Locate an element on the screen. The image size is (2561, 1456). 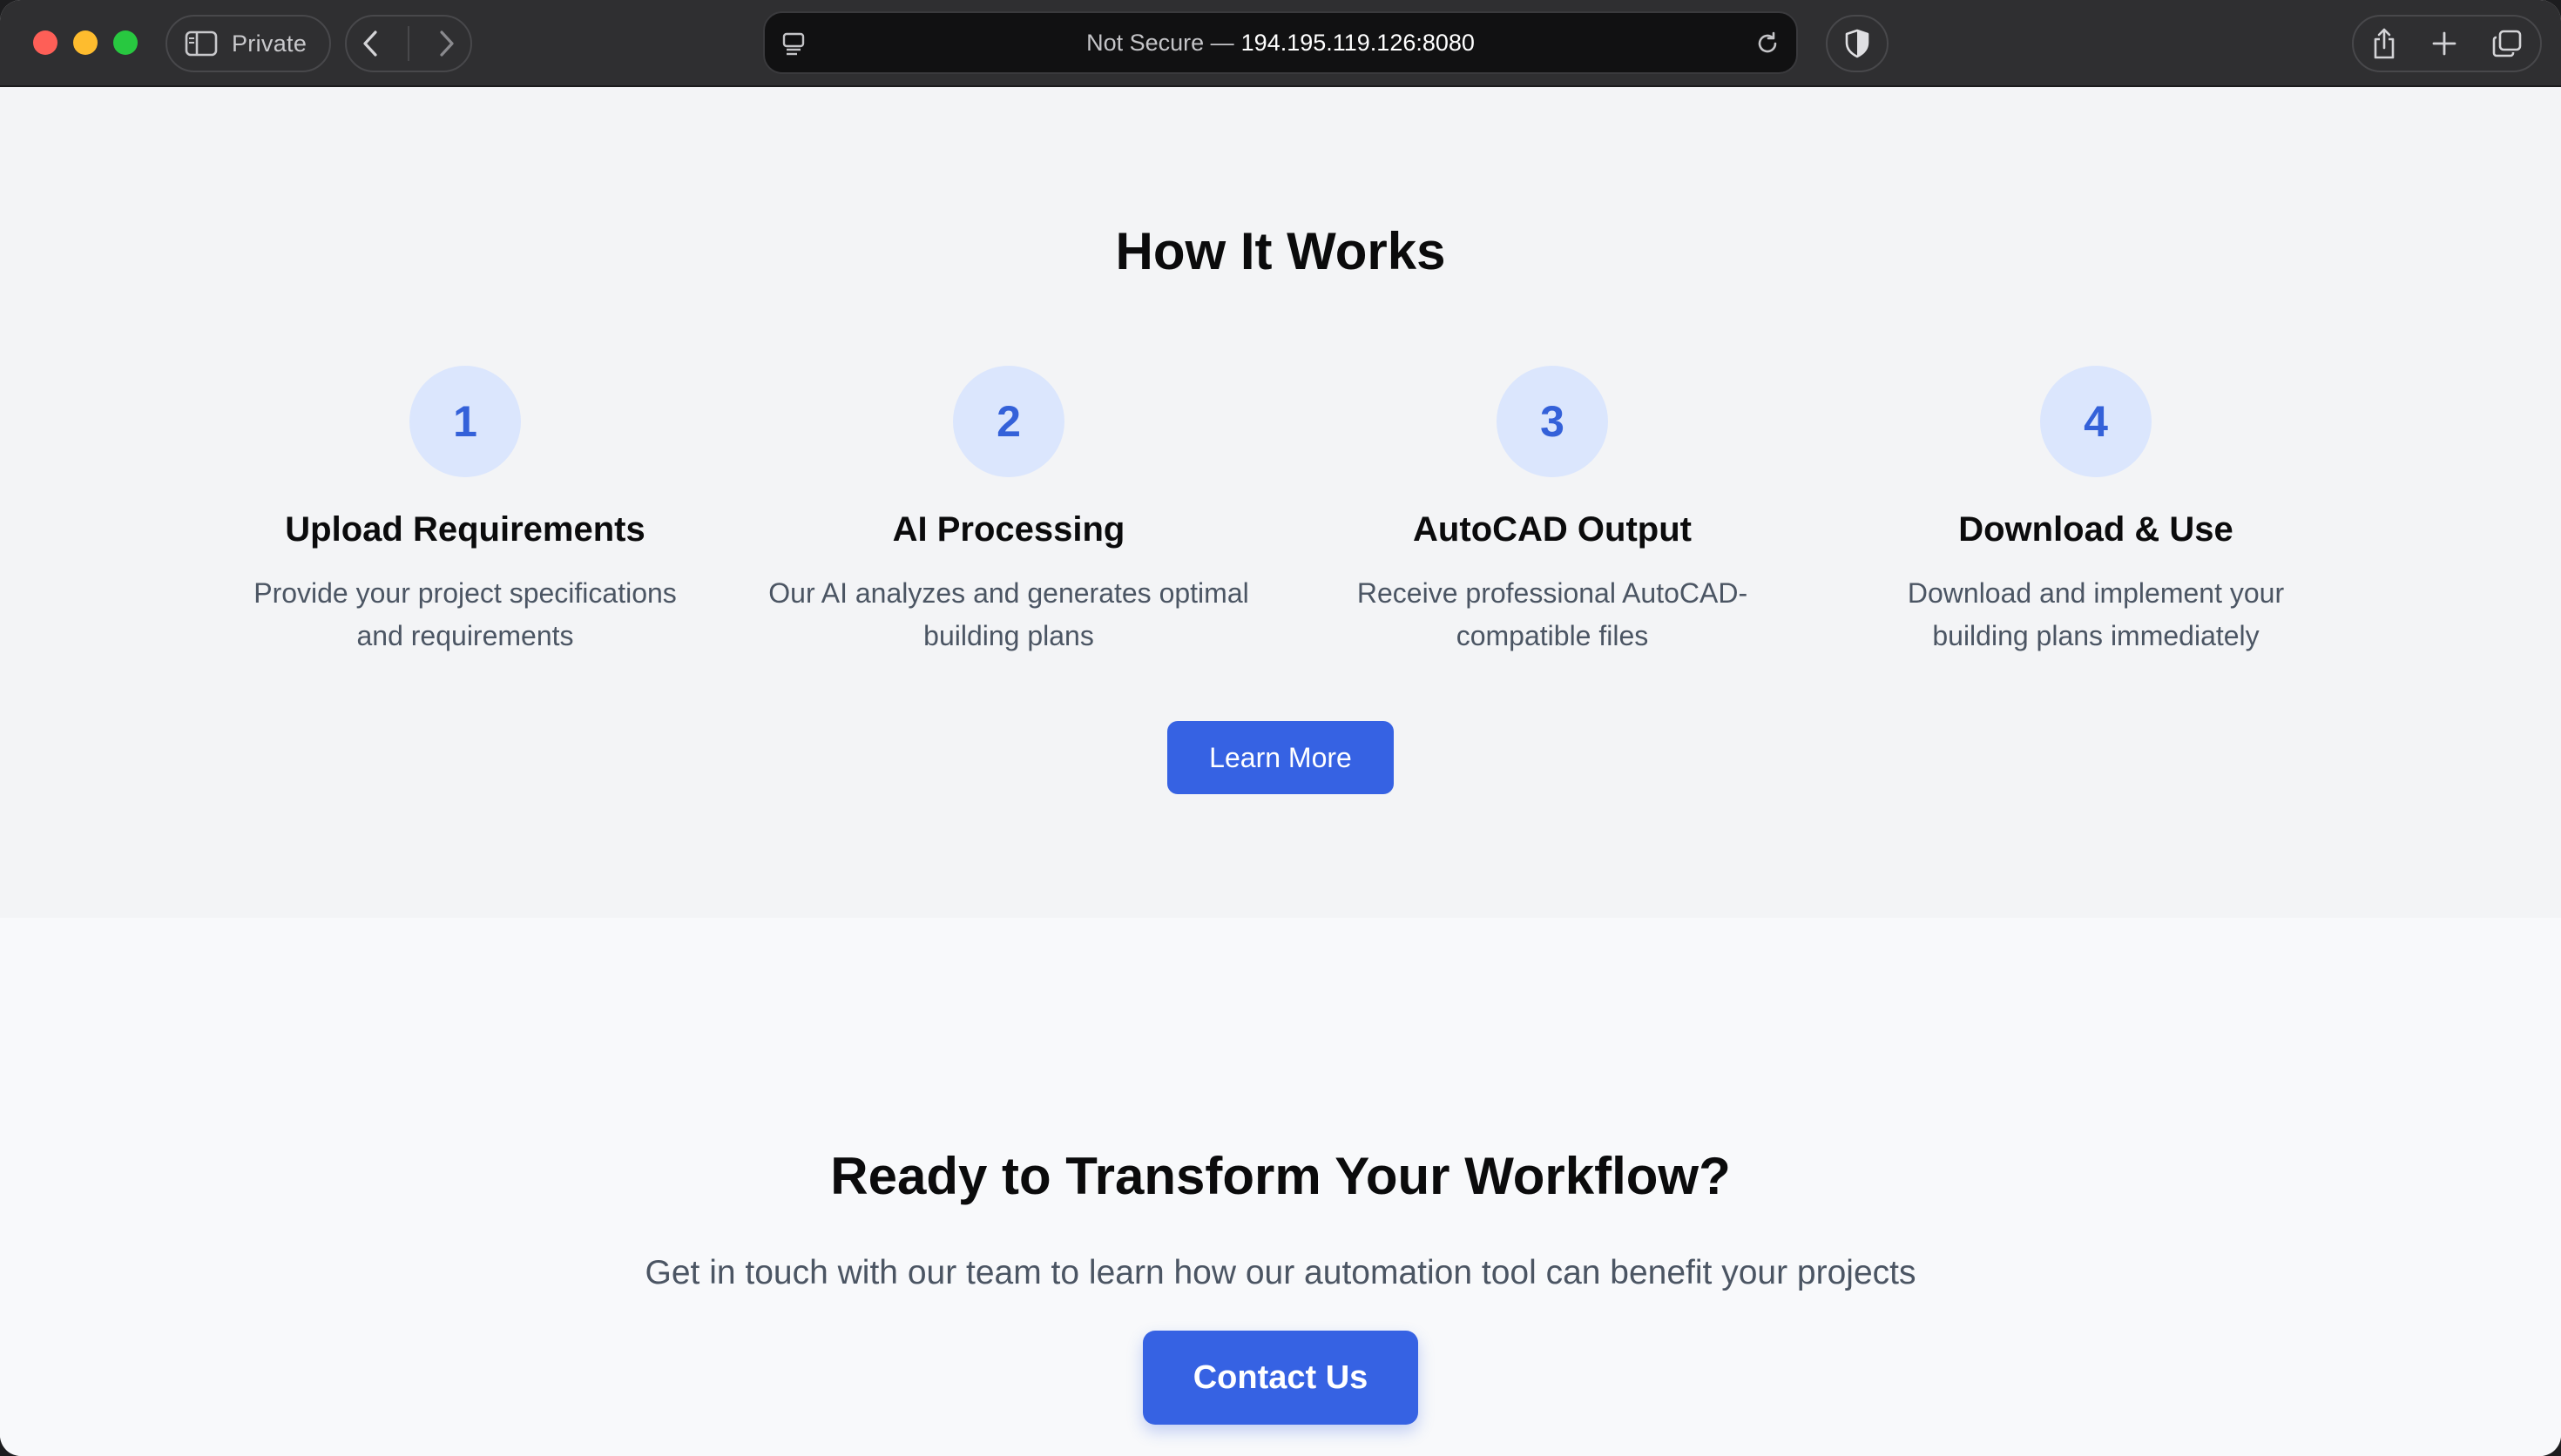
step-title: Upload Requirements is located at coordinates (465, 529).